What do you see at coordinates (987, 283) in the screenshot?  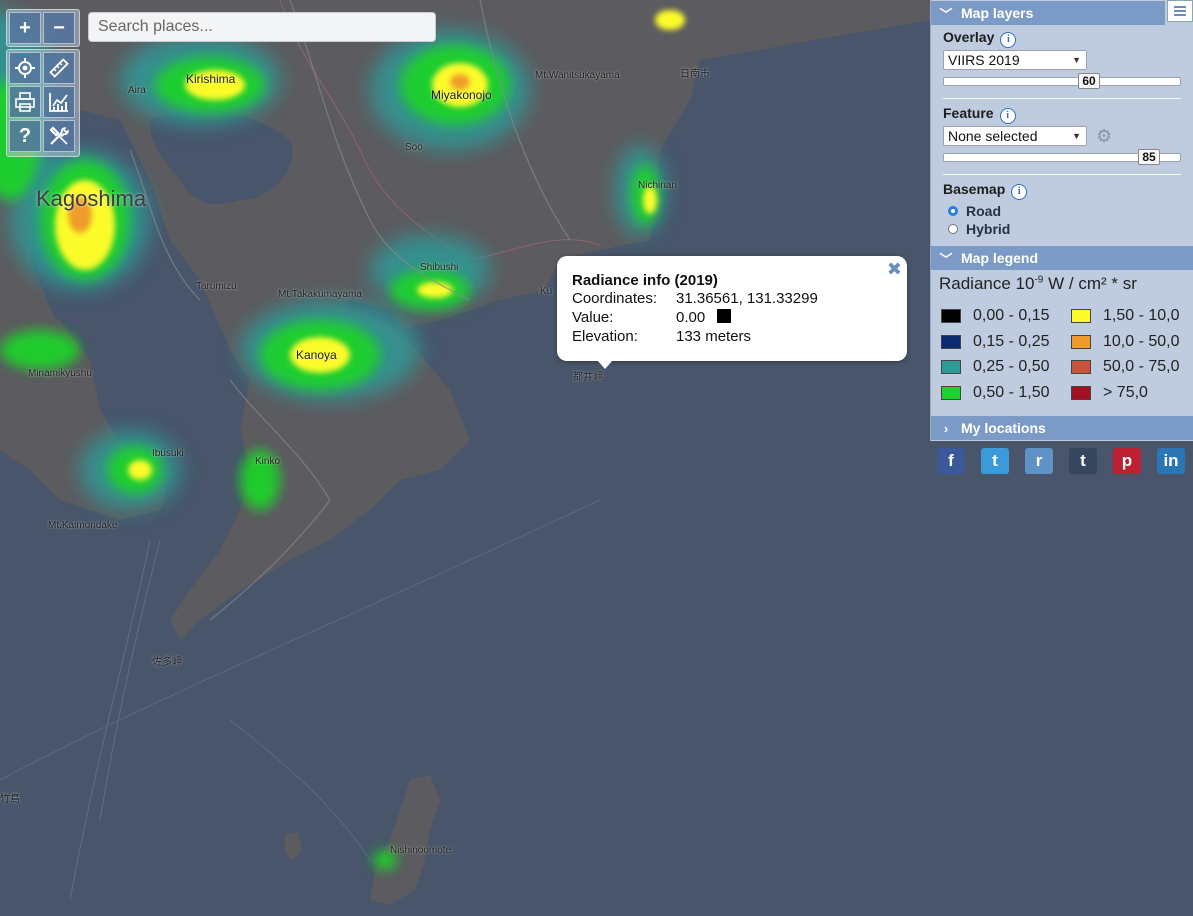 I see `legend-unit-prefix: Radiance 10` at bounding box center [987, 283].